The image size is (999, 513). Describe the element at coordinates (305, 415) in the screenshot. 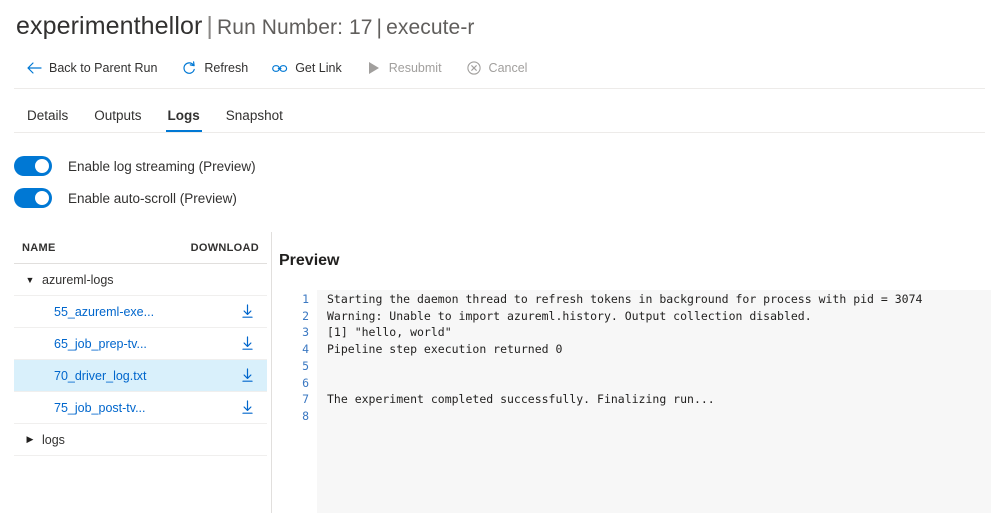

I see `line-number: 8` at that location.